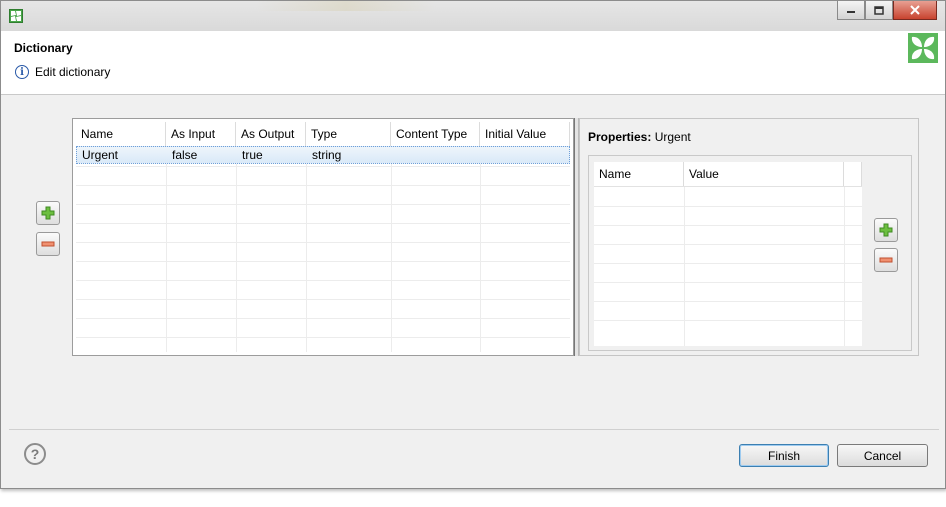 Image resolution: width=946 pixels, height=507 pixels. Describe the element at coordinates (73, 72) in the screenshot. I see `dialog-subtitle: Edit dictionary` at that location.